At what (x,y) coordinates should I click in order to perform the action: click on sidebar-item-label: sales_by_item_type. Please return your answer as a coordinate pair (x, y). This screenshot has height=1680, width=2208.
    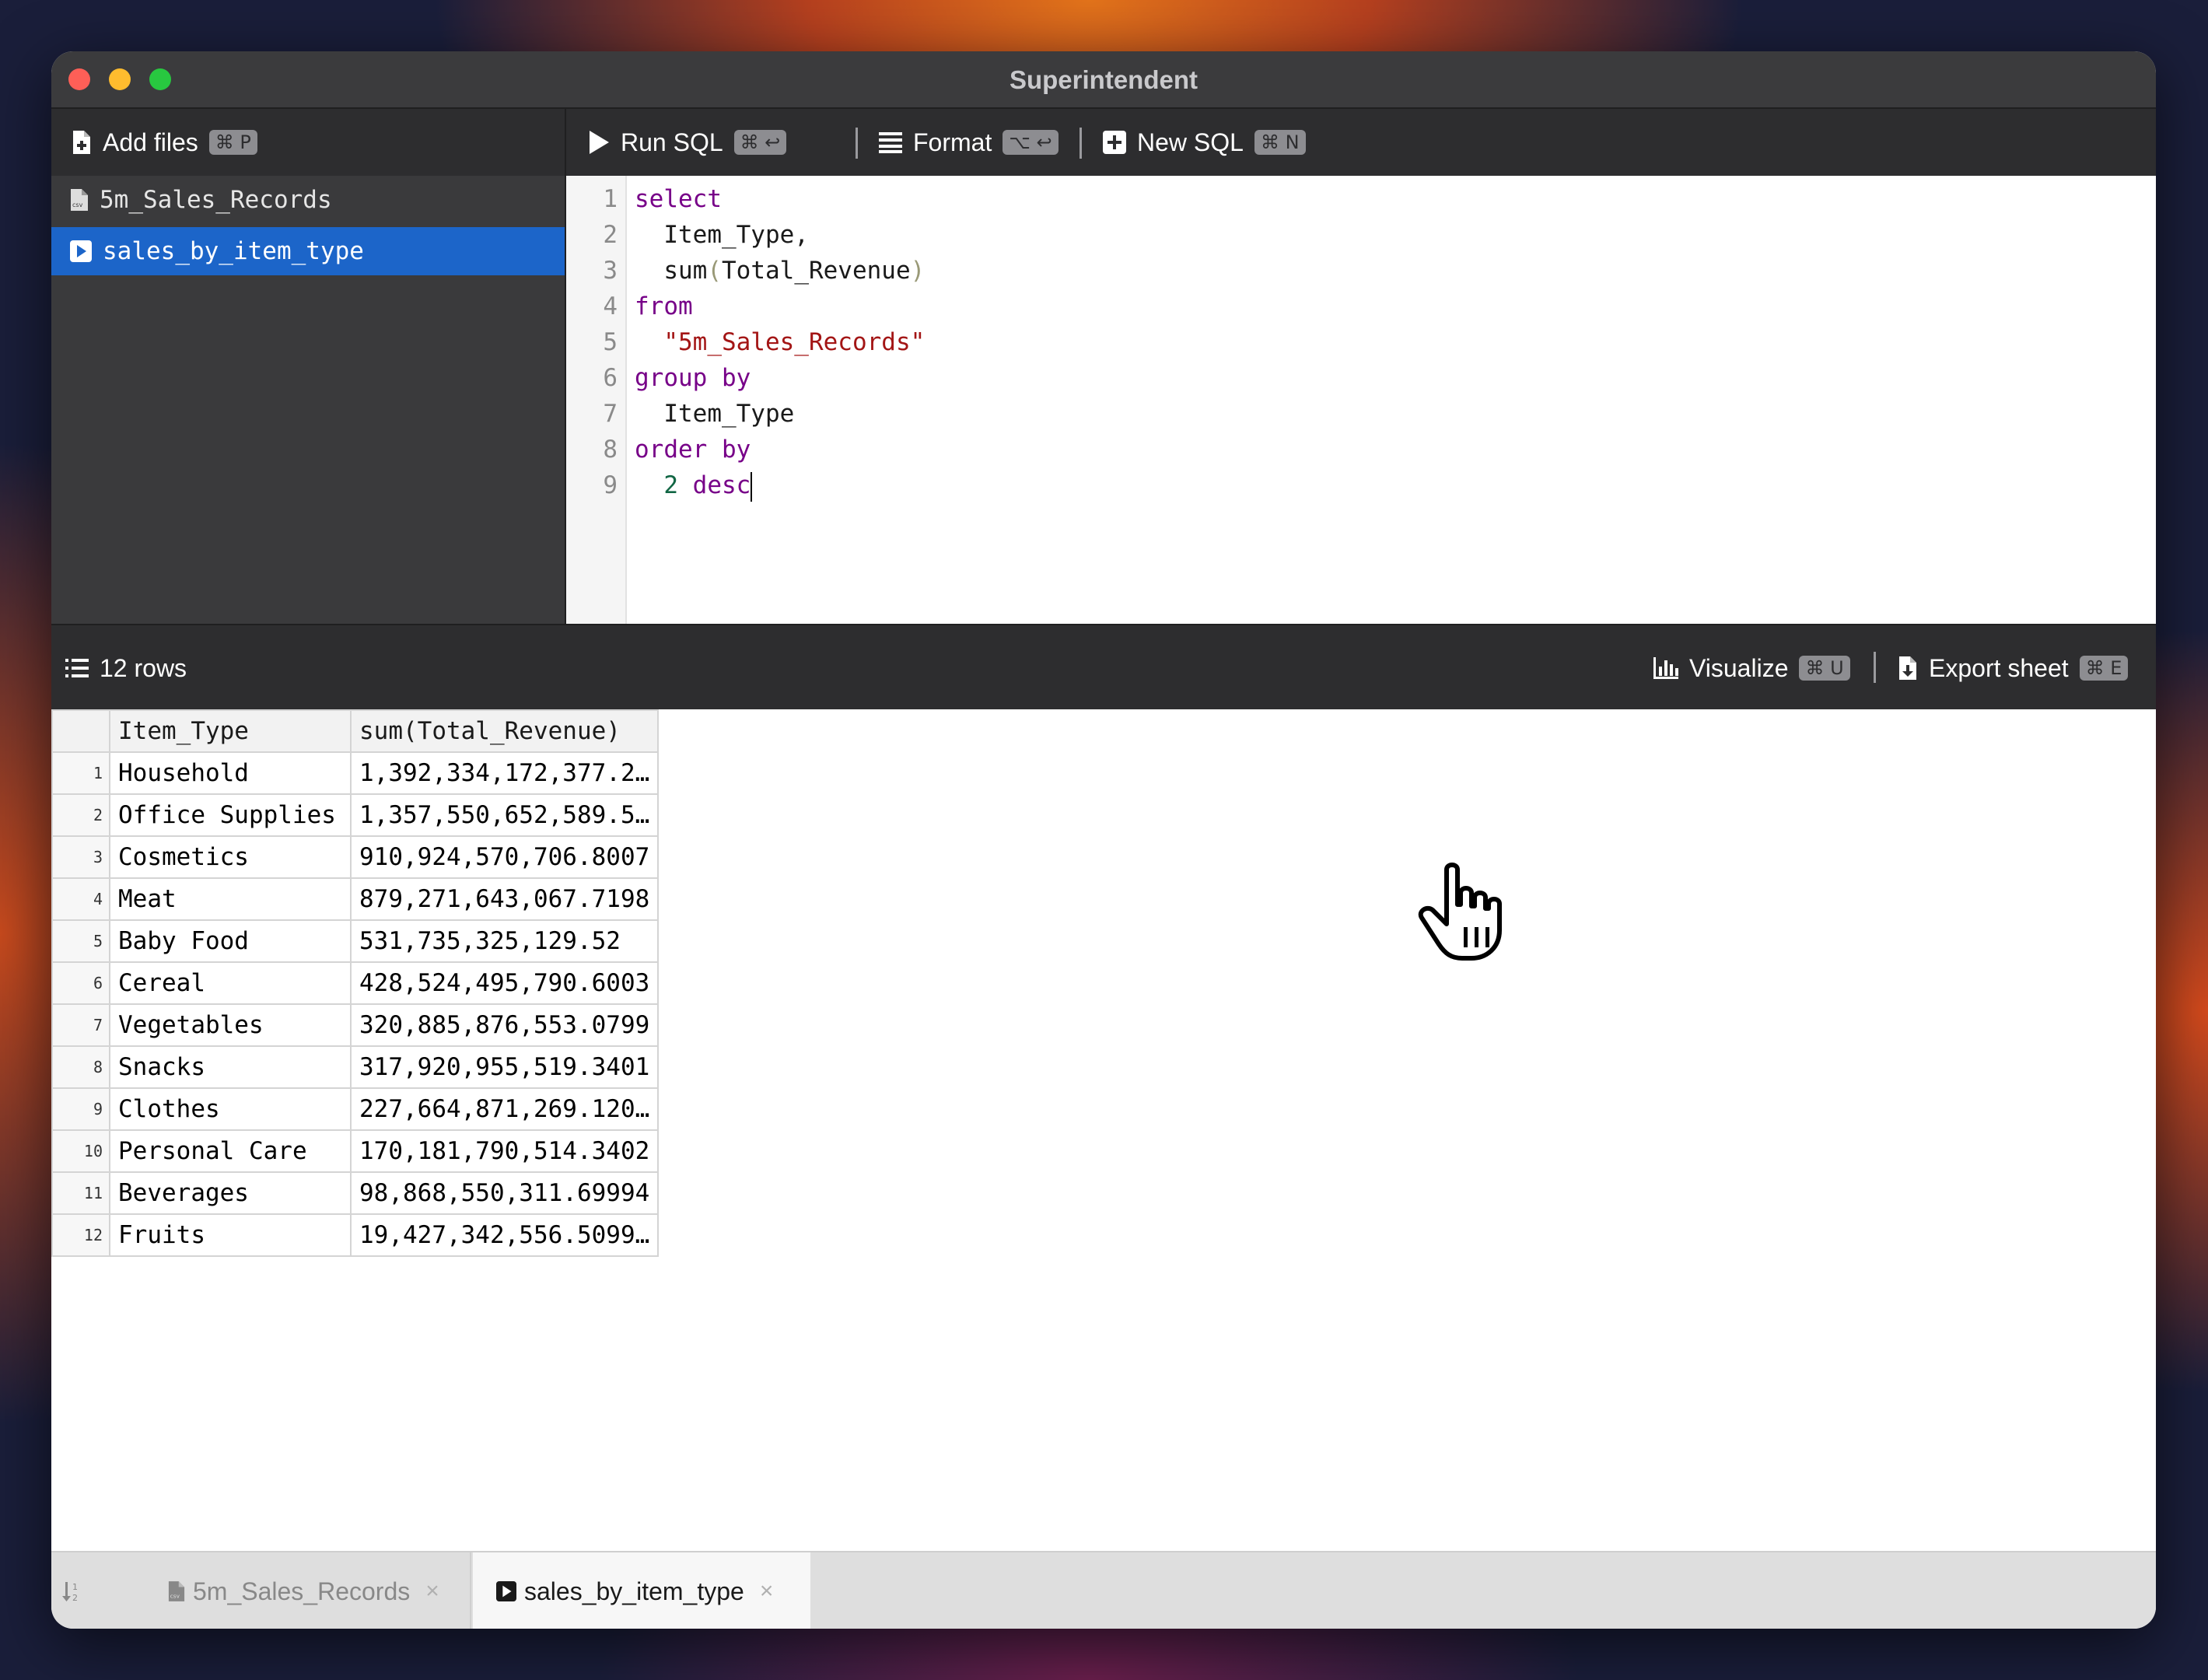
    Looking at the image, I should click on (233, 251).